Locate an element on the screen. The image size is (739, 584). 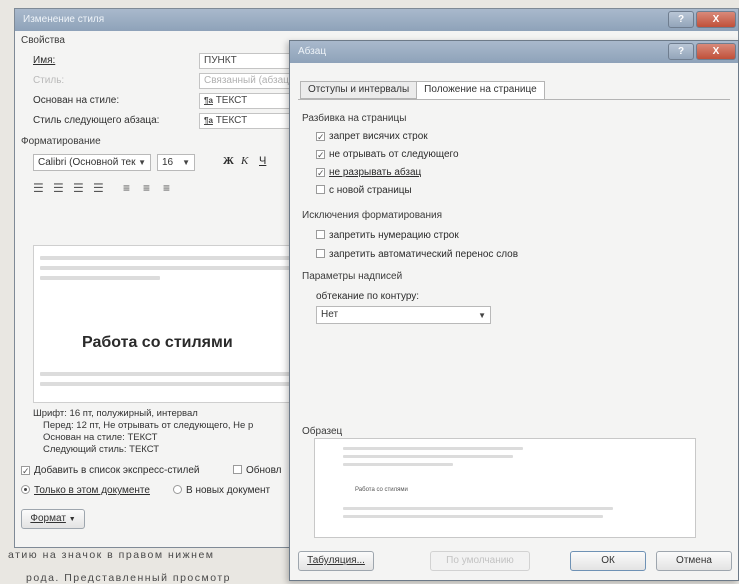
align-center-icon: ☰ is located at coordinates (58, 188).